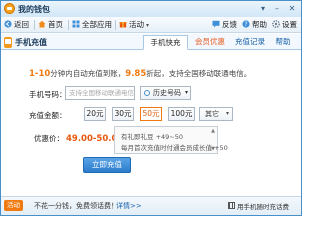 The width and height of the screenshot is (320, 240). What do you see at coordinates (212, 114) in the screenshot?
I see `other-amount-label: 其它` at bounding box center [212, 114].